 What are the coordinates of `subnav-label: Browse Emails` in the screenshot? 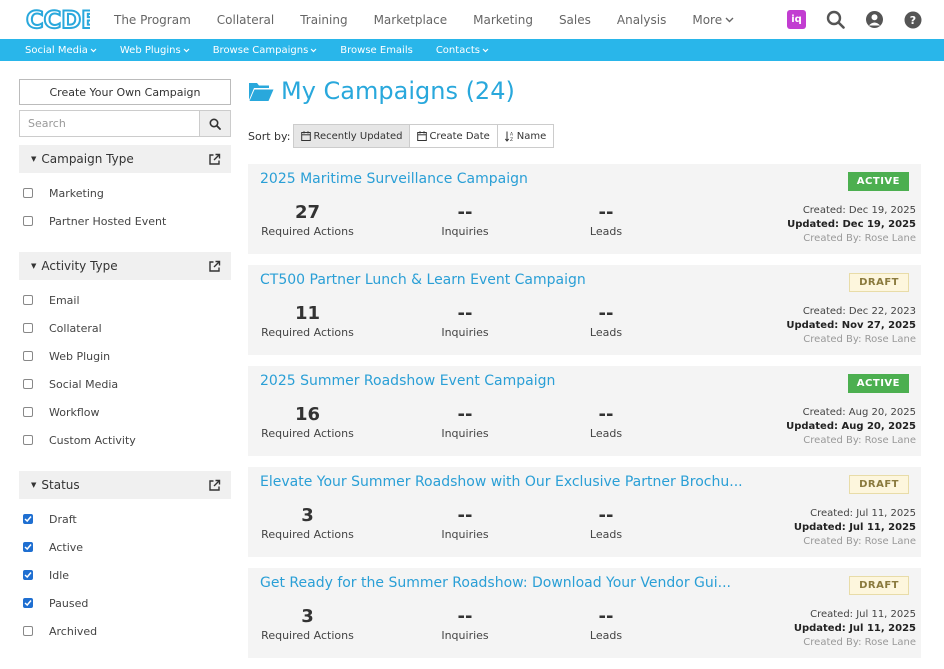 It's located at (376, 50).